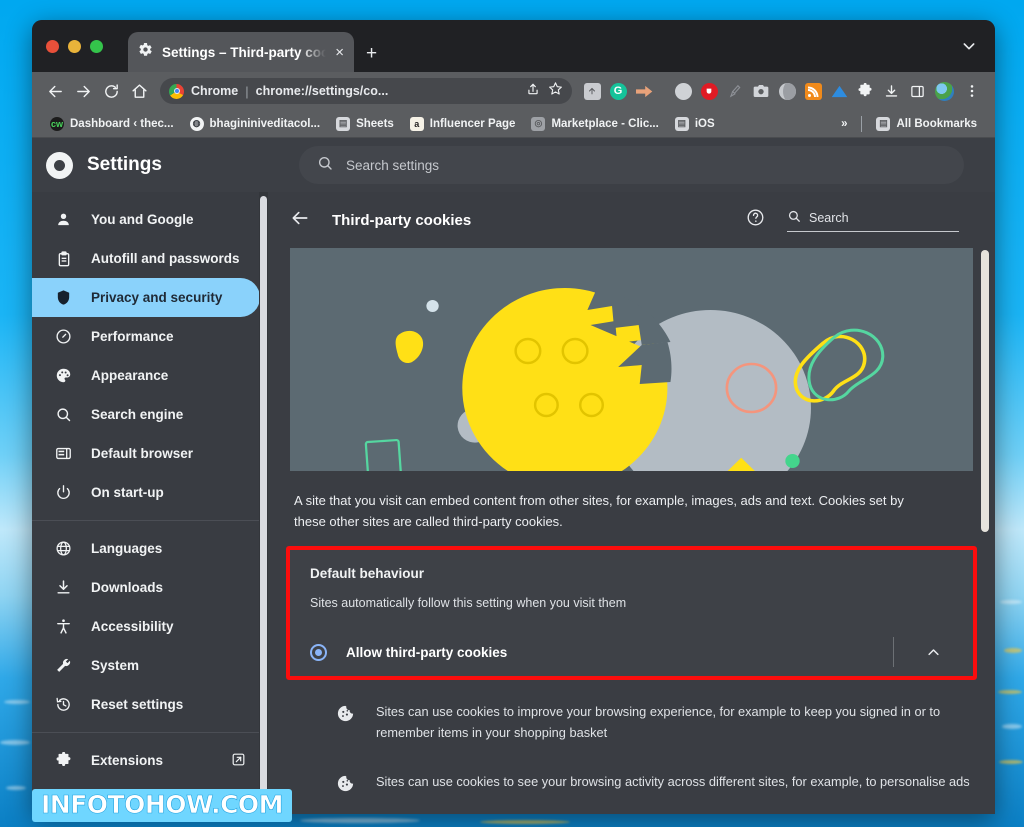 This screenshot has height=827, width=1024. I want to click on sidebar-item-performance: Performance, so click(146, 336).